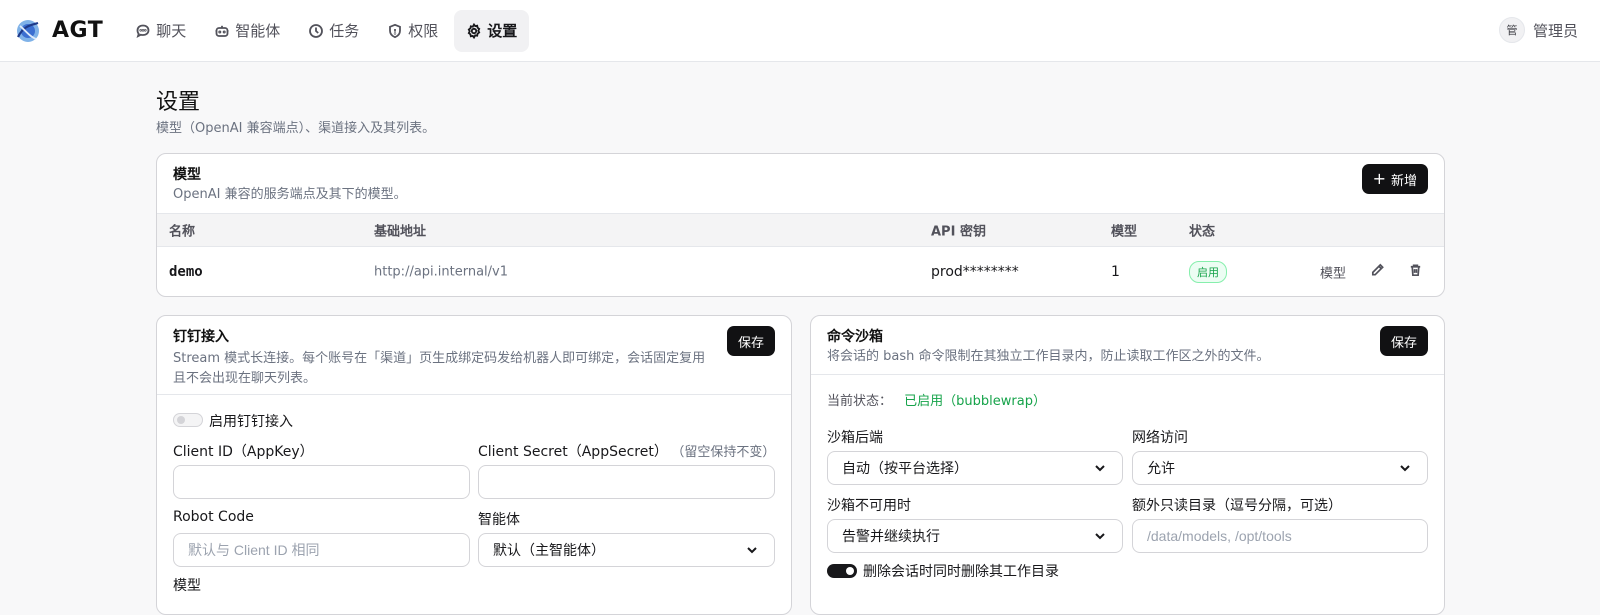 The image size is (1600, 615). Describe the element at coordinates (201, 337) in the screenshot. I see `dingtalk-title: 钉钉接入` at that location.